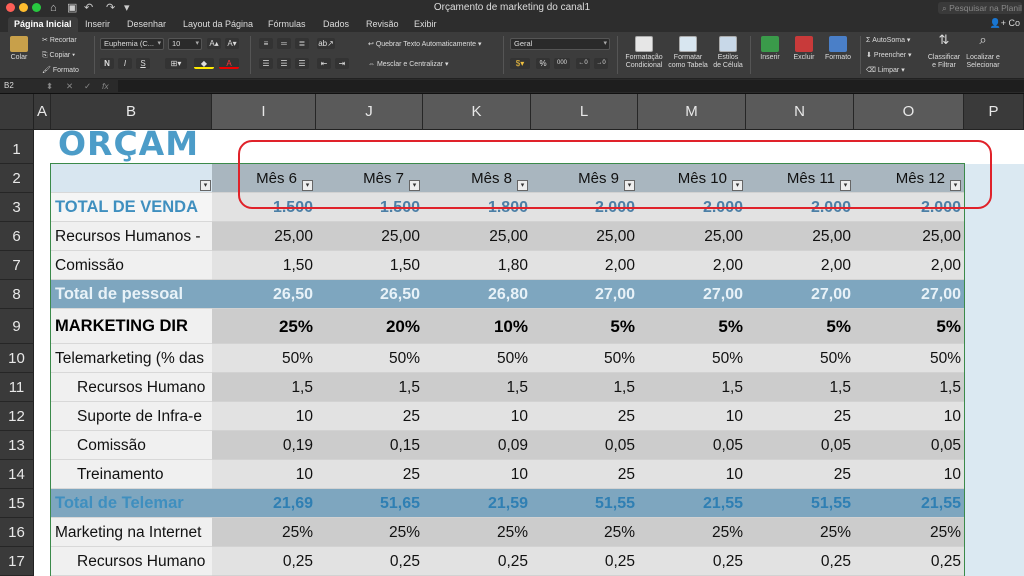  What do you see at coordinates (17, 532) in the screenshot?
I see `row-header-16: 16` at bounding box center [17, 532].